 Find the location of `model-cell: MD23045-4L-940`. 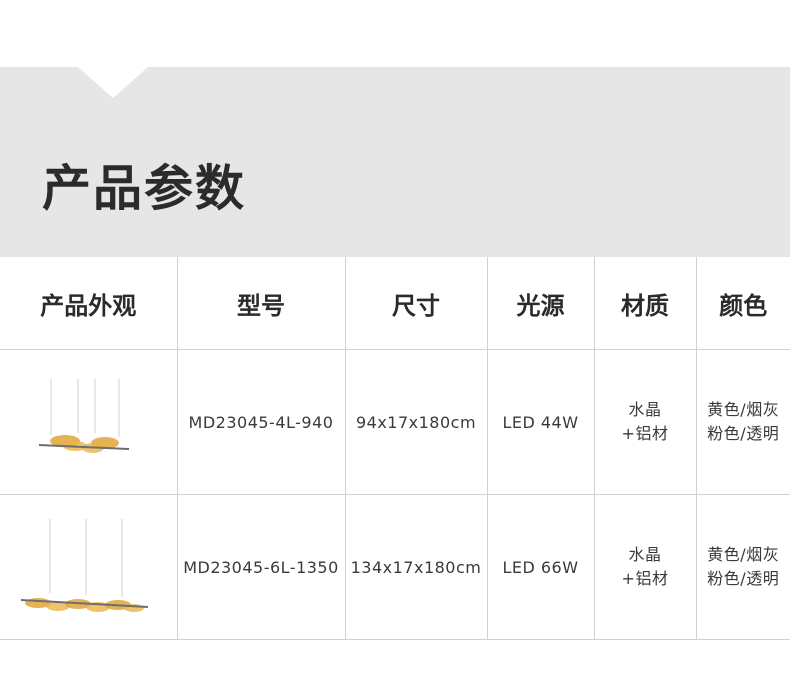

model-cell: MD23045-4L-940 is located at coordinates (260, 422).